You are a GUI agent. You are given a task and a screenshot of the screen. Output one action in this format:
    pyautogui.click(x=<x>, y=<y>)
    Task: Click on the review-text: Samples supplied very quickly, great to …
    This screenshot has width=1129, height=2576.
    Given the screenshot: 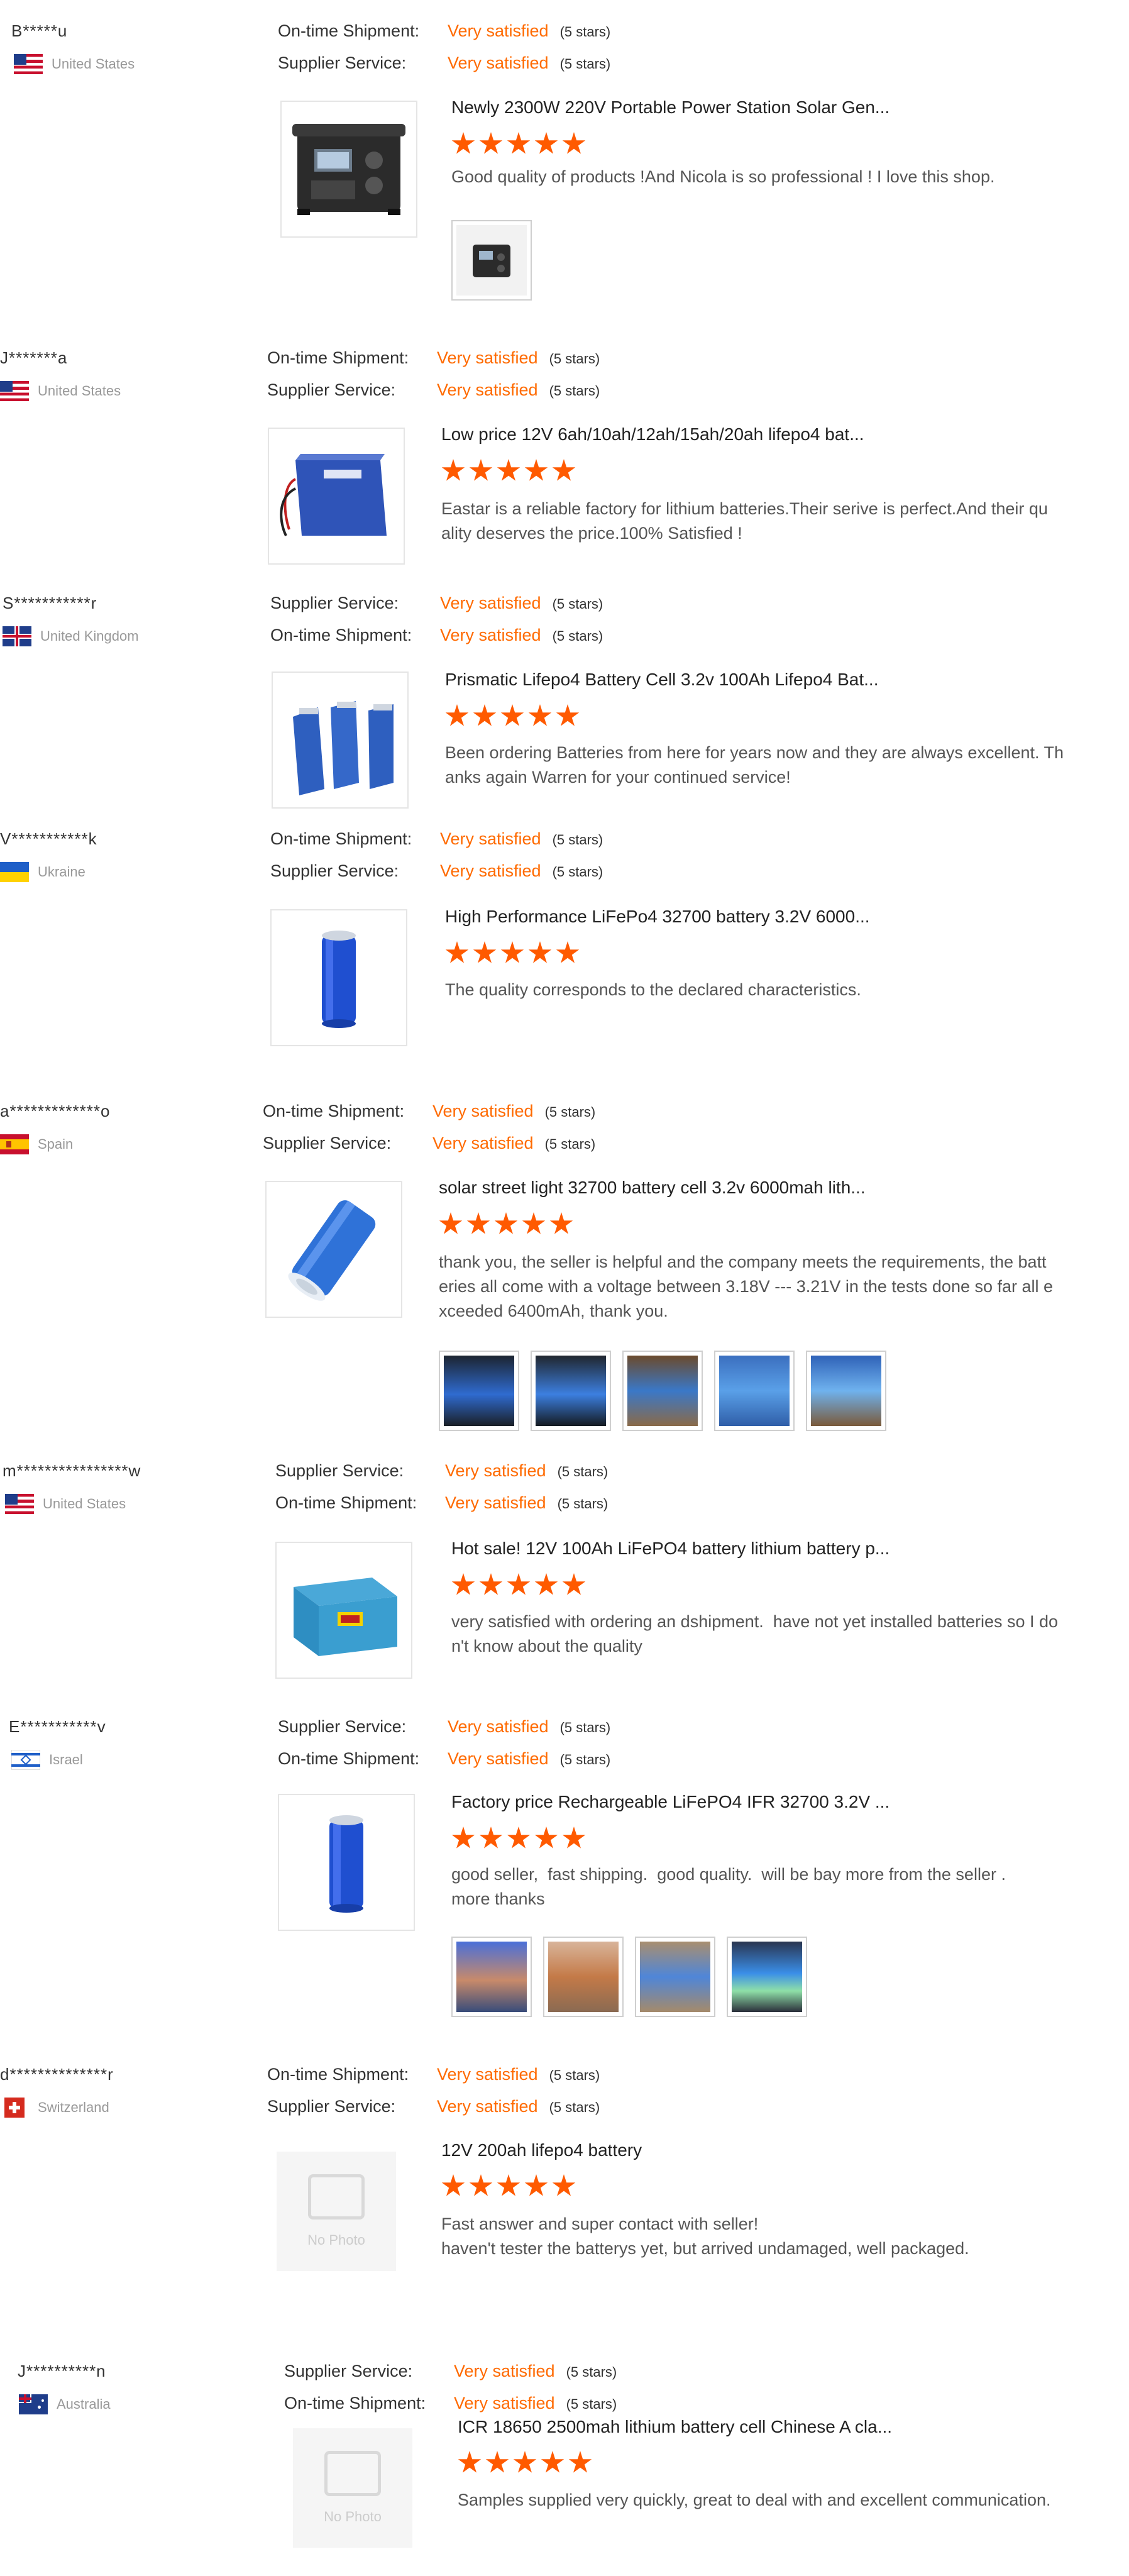 What is the action you would take?
    pyautogui.click(x=755, y=2499)
    